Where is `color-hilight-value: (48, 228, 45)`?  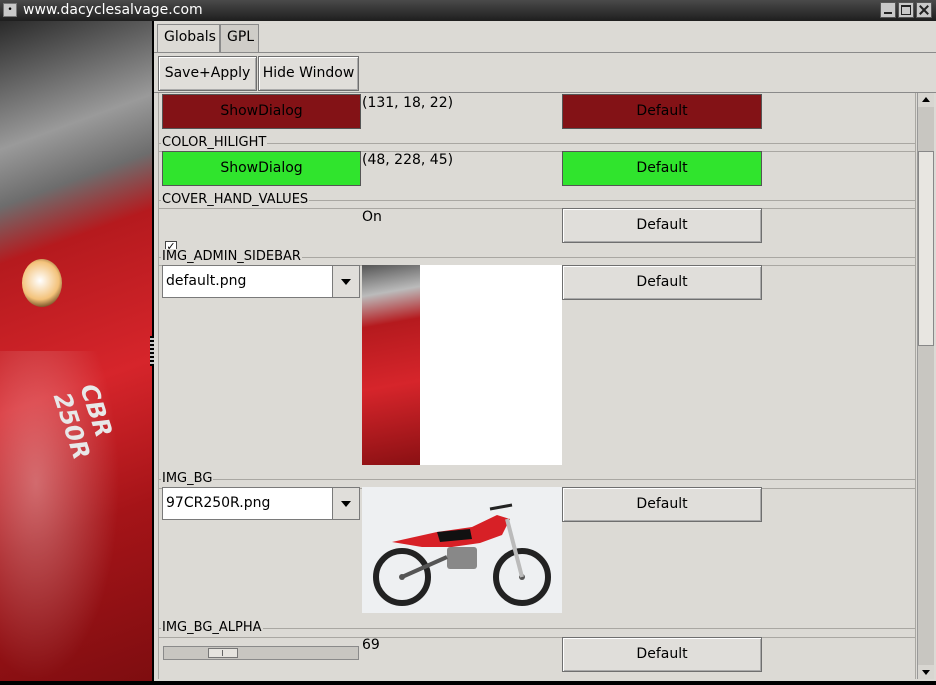 color-hilight-value: (48, 228, 45) is located at coordinates (408, 160).